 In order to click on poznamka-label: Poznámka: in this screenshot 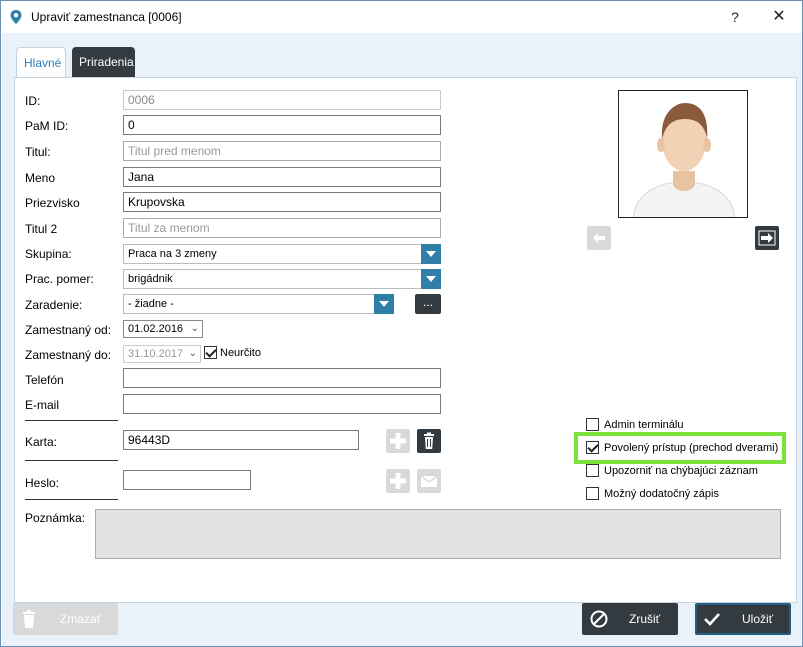, I will do `click(55, 518)`.